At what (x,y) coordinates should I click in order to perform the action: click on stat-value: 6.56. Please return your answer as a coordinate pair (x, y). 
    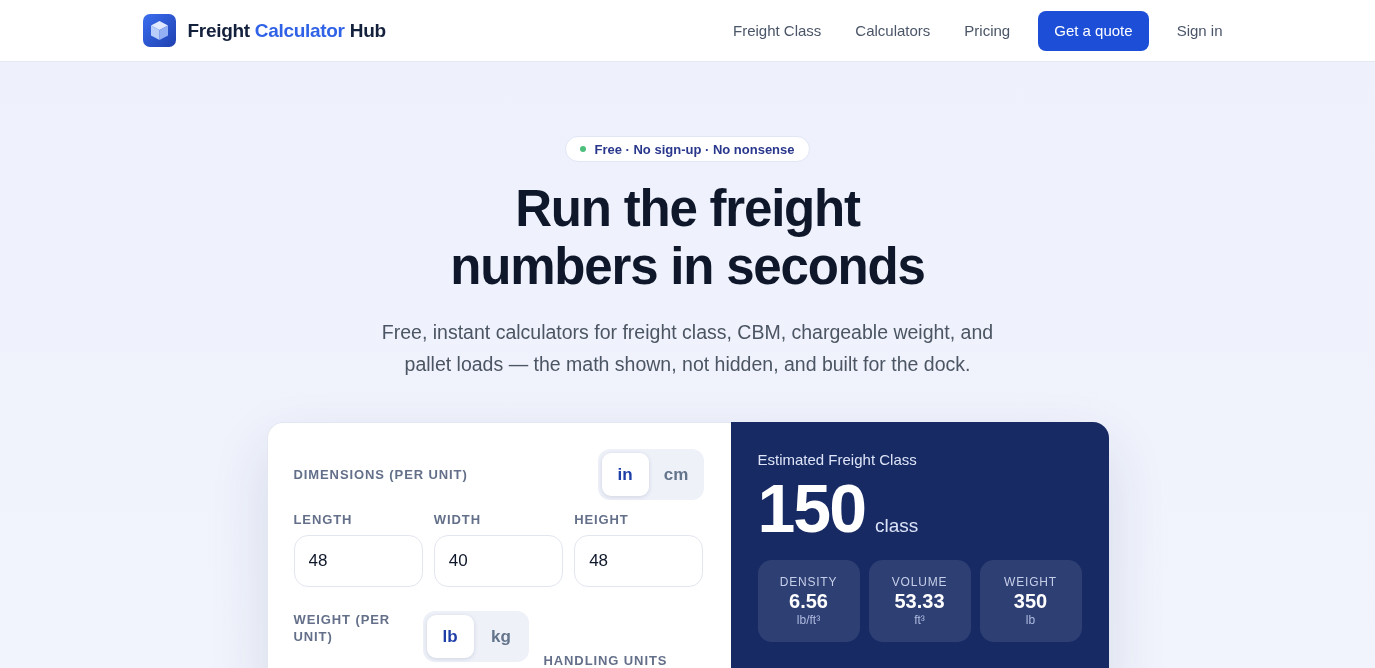
    Looking at the image, I should click on (808, 601).